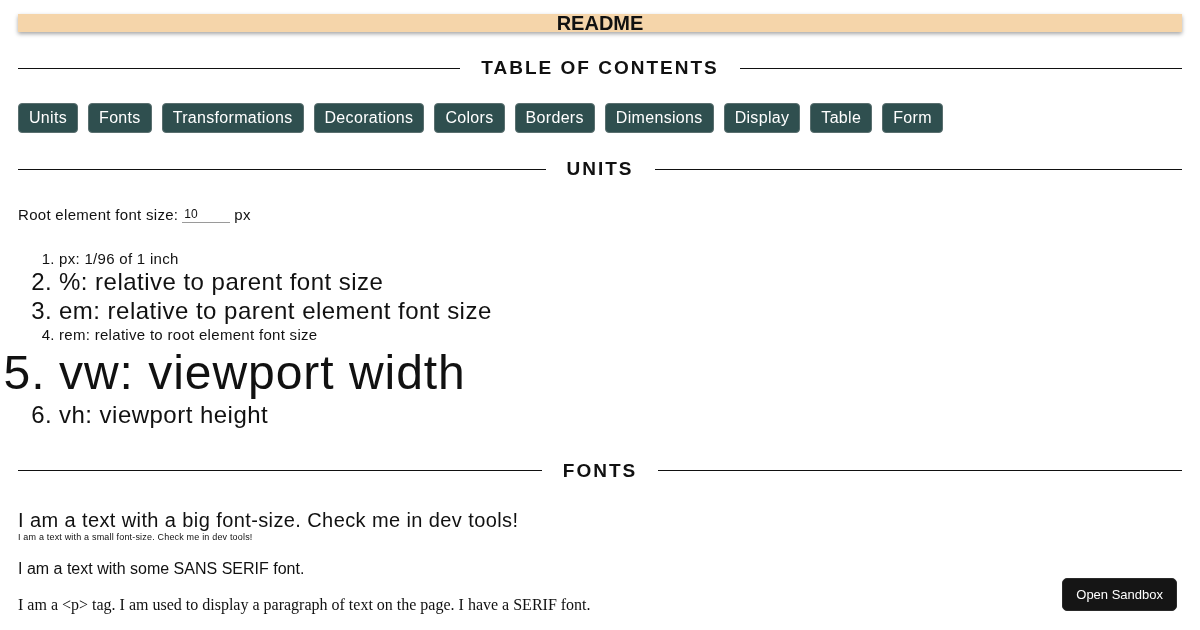  Describe the element at coordinates (469, 118) in the screenshot. I see `toc-link-button: Colors` at that location.